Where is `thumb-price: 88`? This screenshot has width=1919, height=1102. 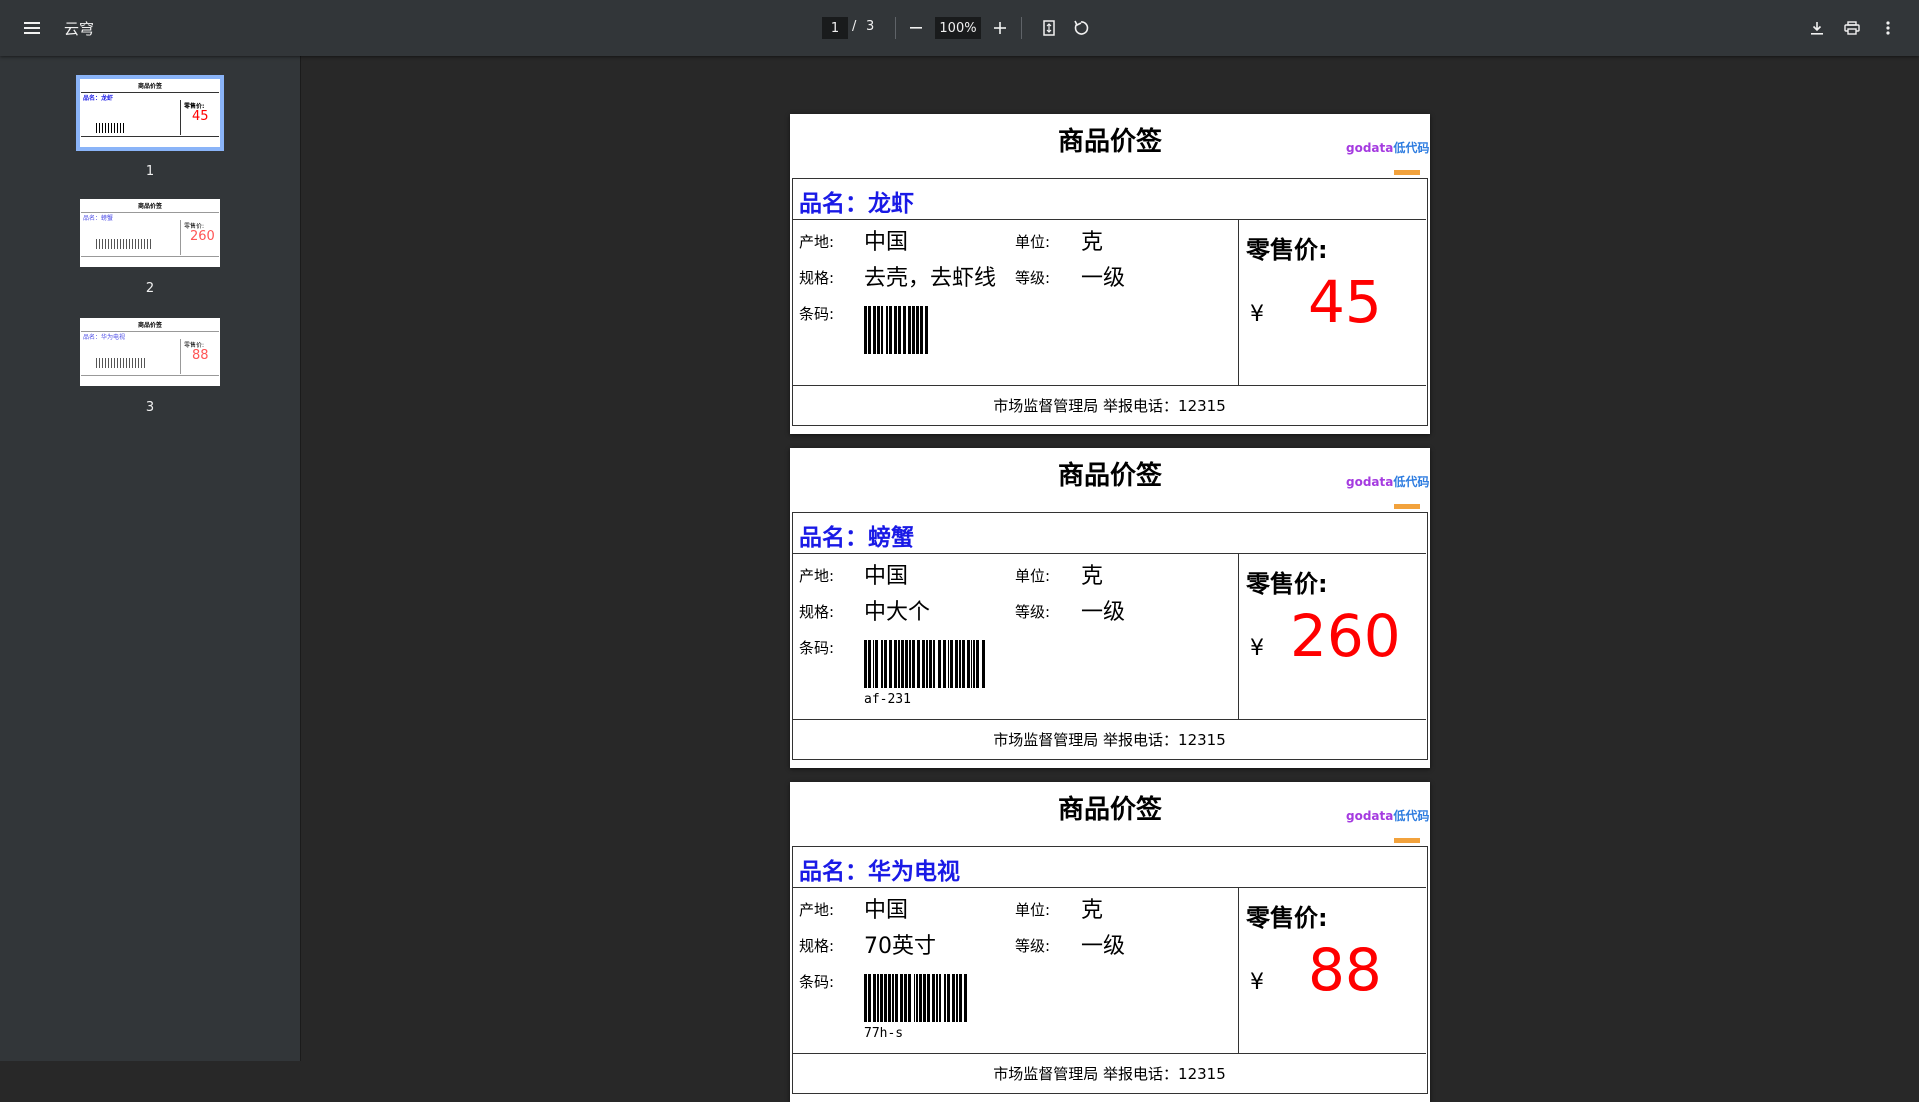
thumb-price: 88 is located at coordinates (200, 355).